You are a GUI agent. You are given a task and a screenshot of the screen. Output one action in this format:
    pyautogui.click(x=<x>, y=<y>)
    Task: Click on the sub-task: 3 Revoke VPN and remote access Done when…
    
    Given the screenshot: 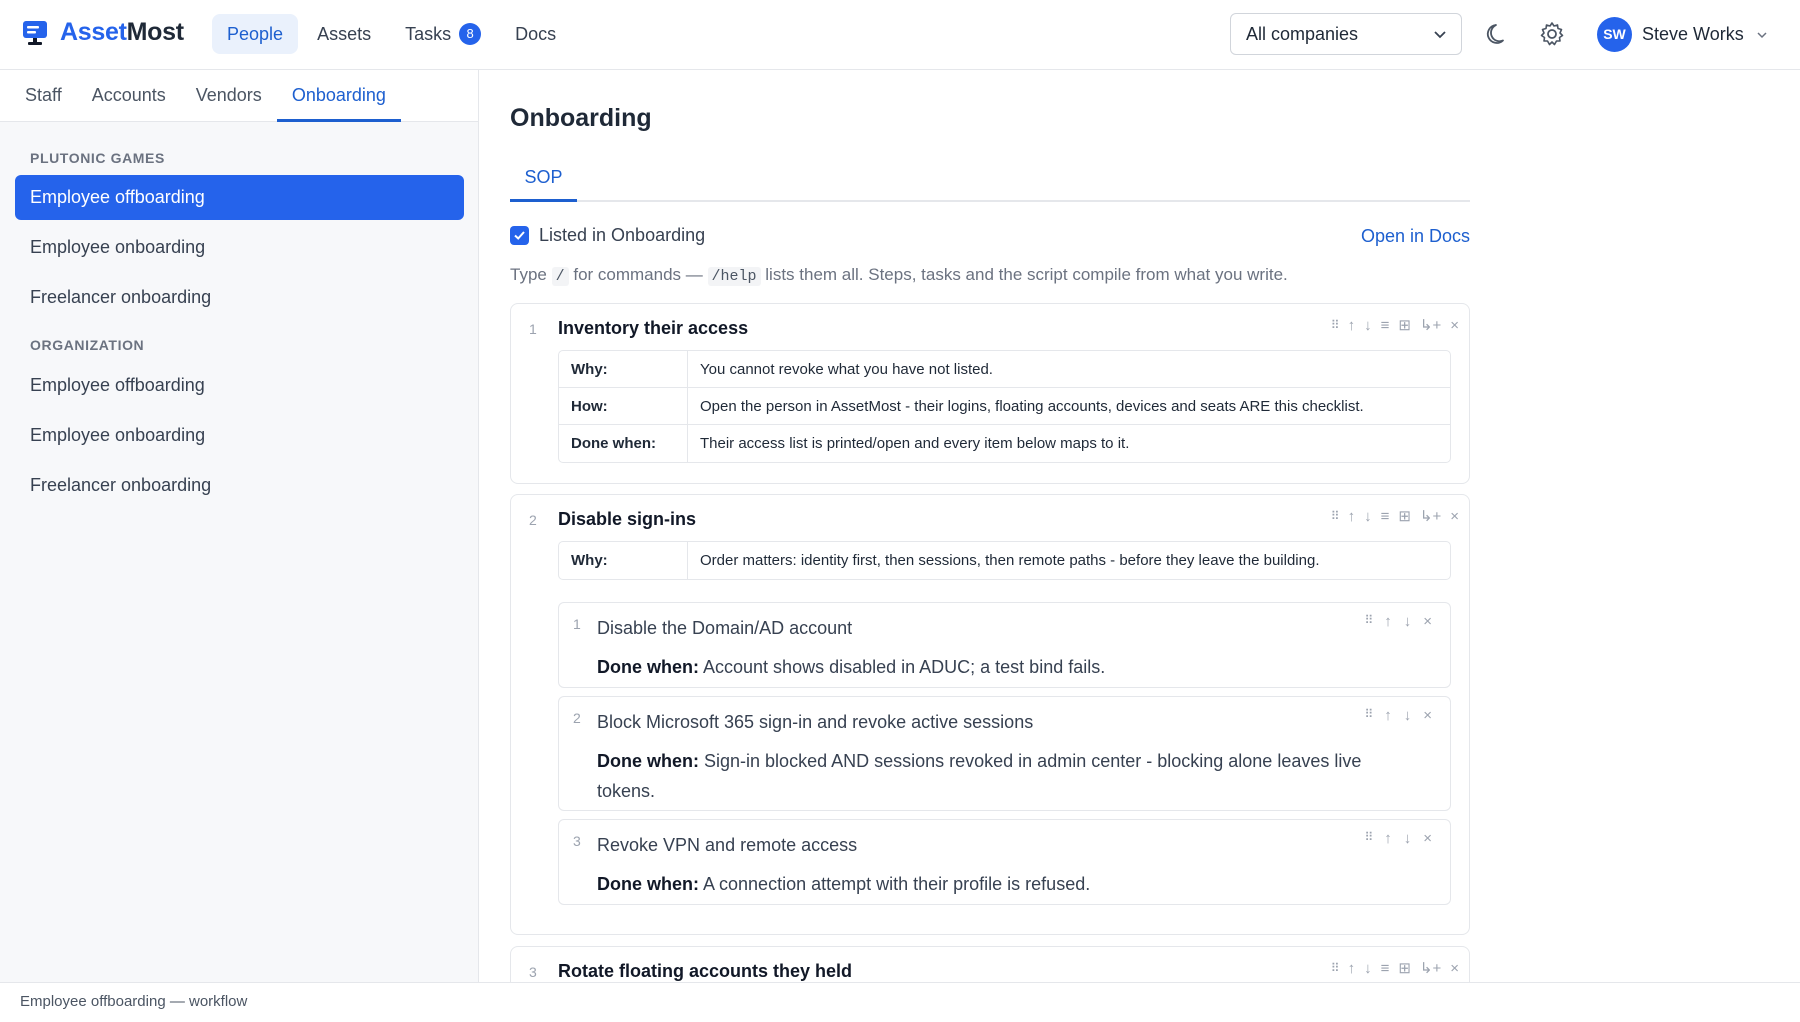 What is the action you would take?
    pyautogui.click(x=1004, y=862)
    